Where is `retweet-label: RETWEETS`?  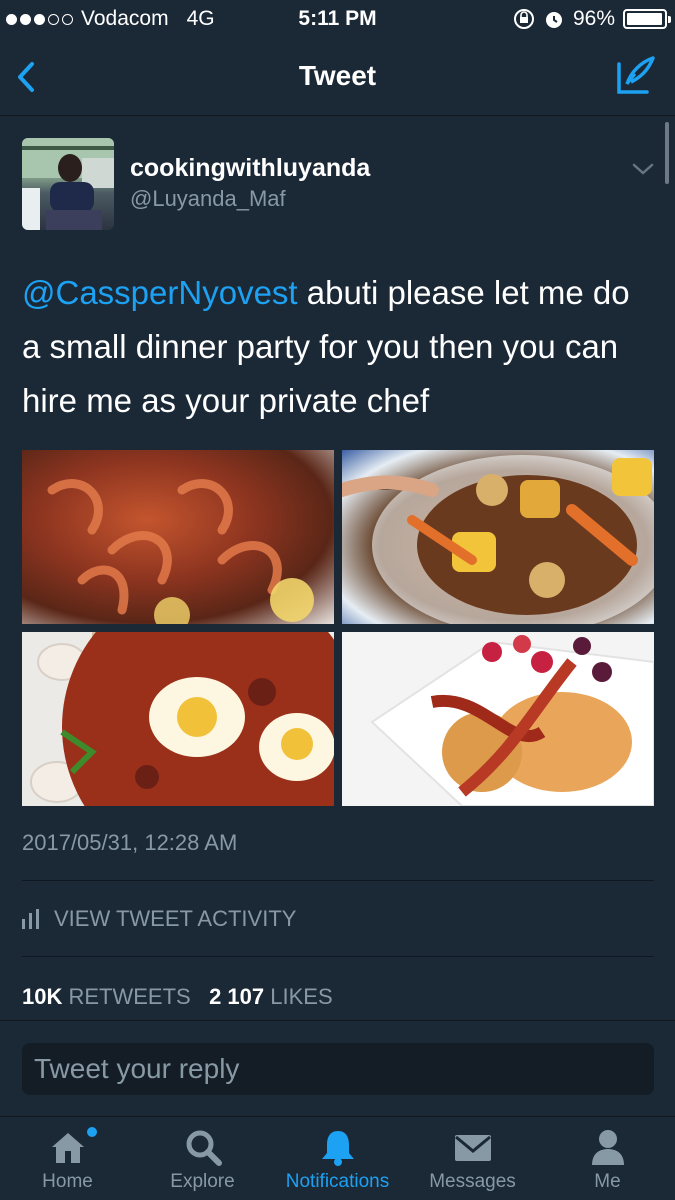
retweet-label: RETWEETS is located at coordinates (129, 996).